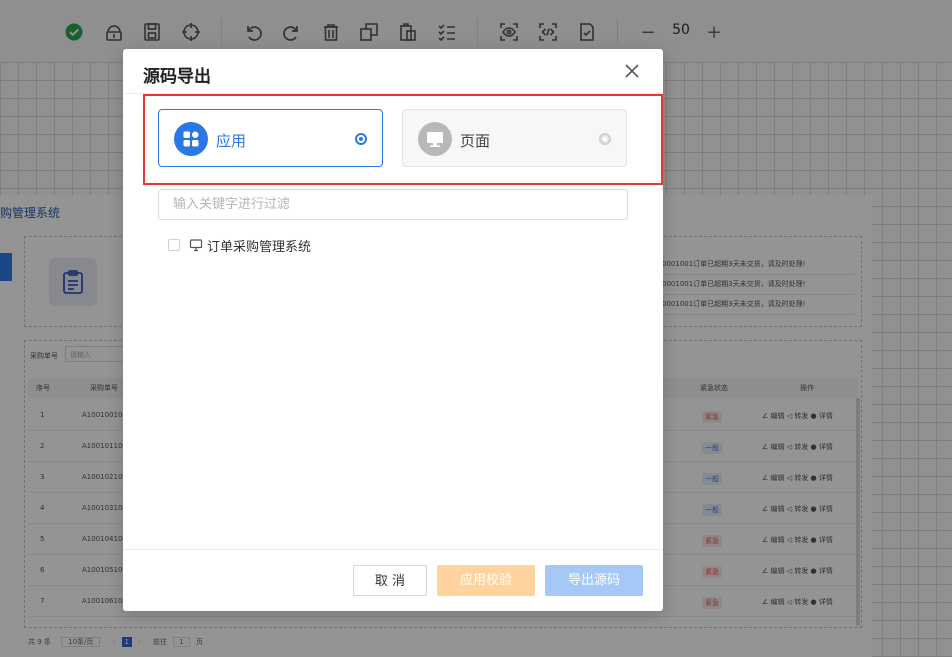 This screenshot has width=952, height=657. Describe the element at coordinates (174, 245) in the screenshot. I see `tree-item-checkbox` at that location.